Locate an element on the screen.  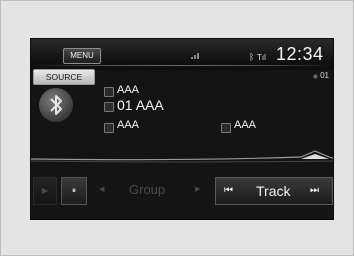
group-prev-button: ◀ is located at coordinates (101, 190).